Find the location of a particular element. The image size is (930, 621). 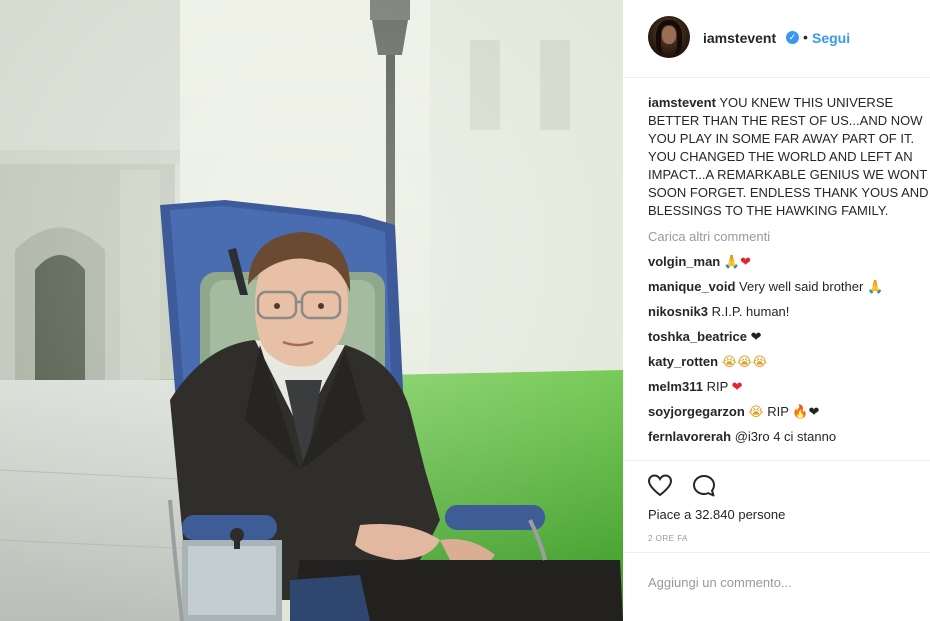

comment-username: manique_void is located at coordinates (691, 286).